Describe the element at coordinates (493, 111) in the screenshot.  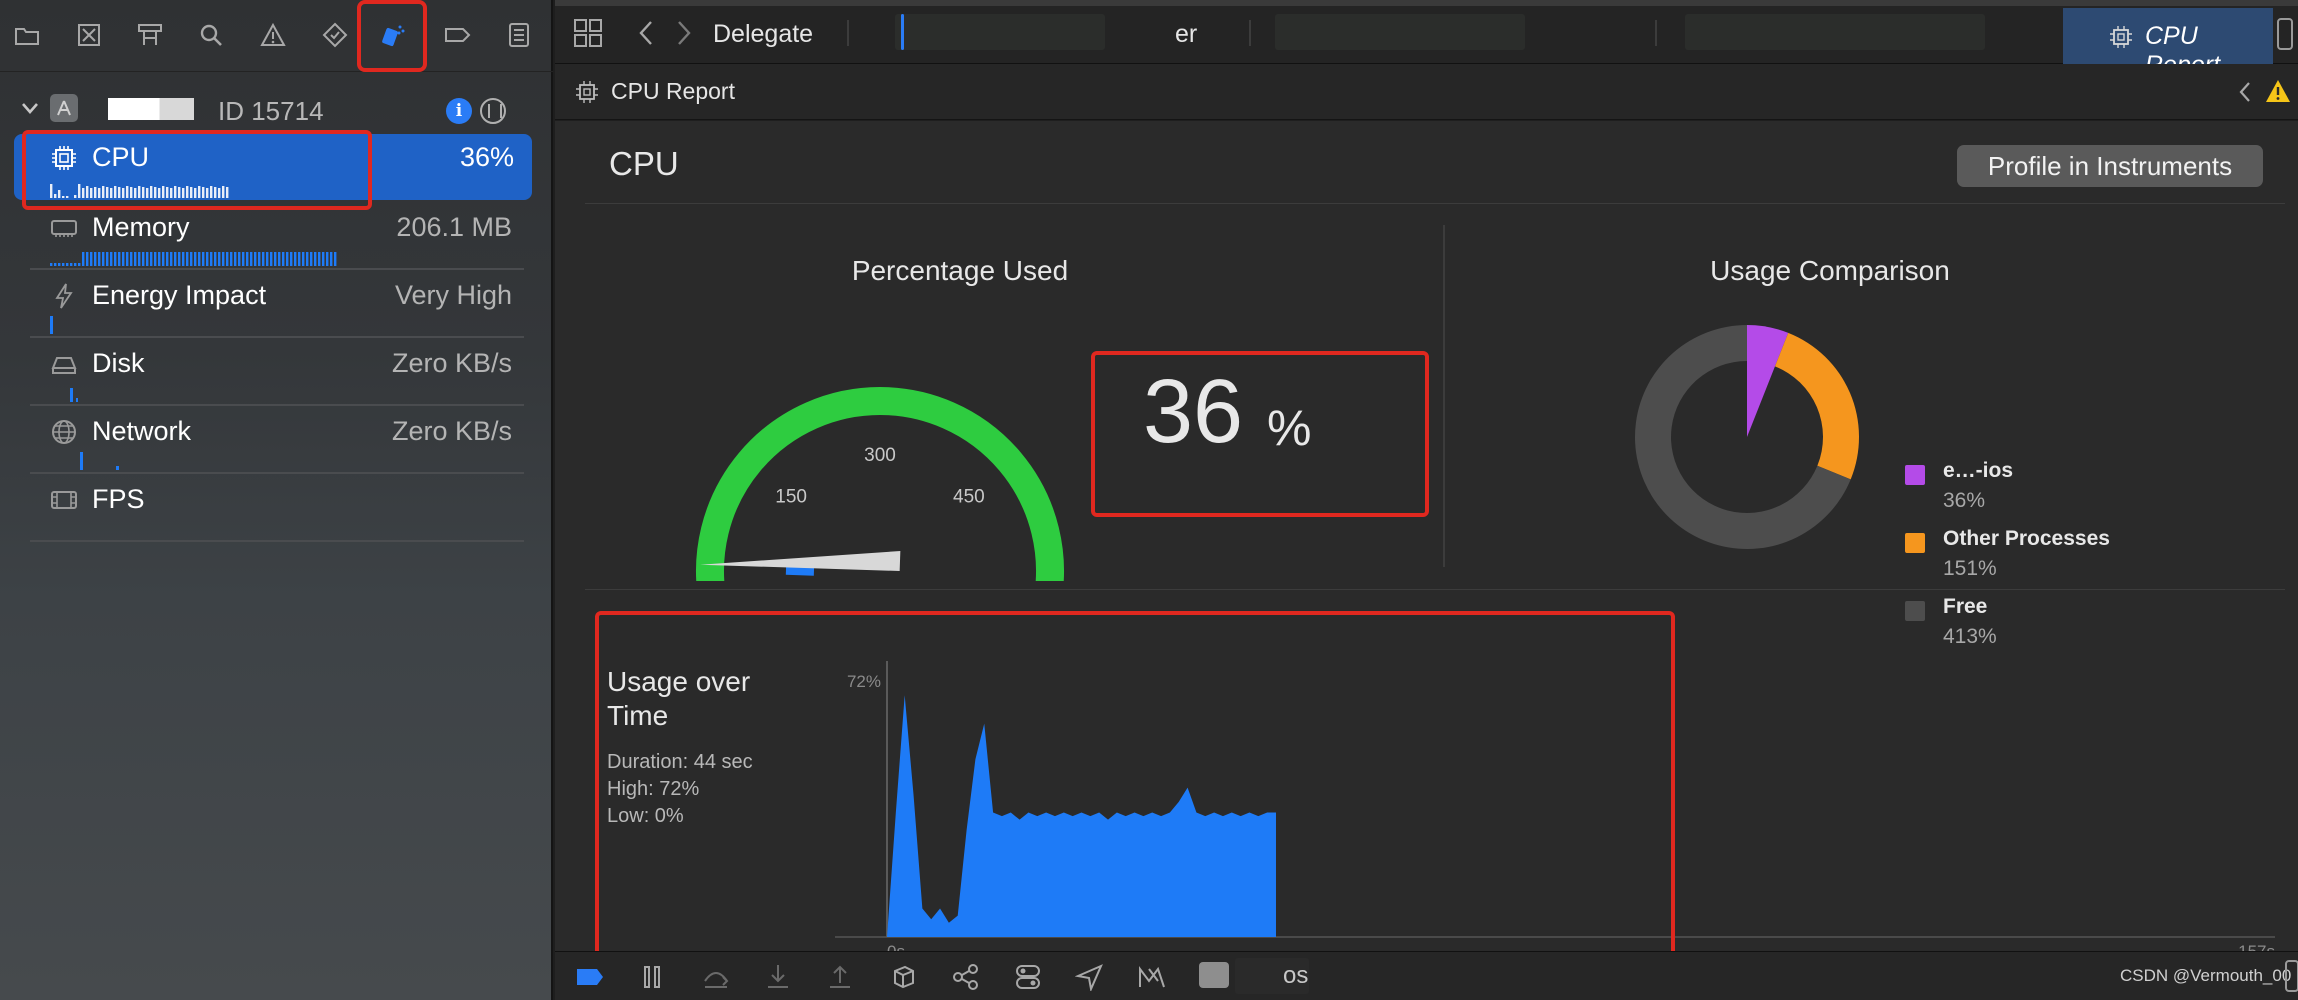
I see `threads-icon` at that location.